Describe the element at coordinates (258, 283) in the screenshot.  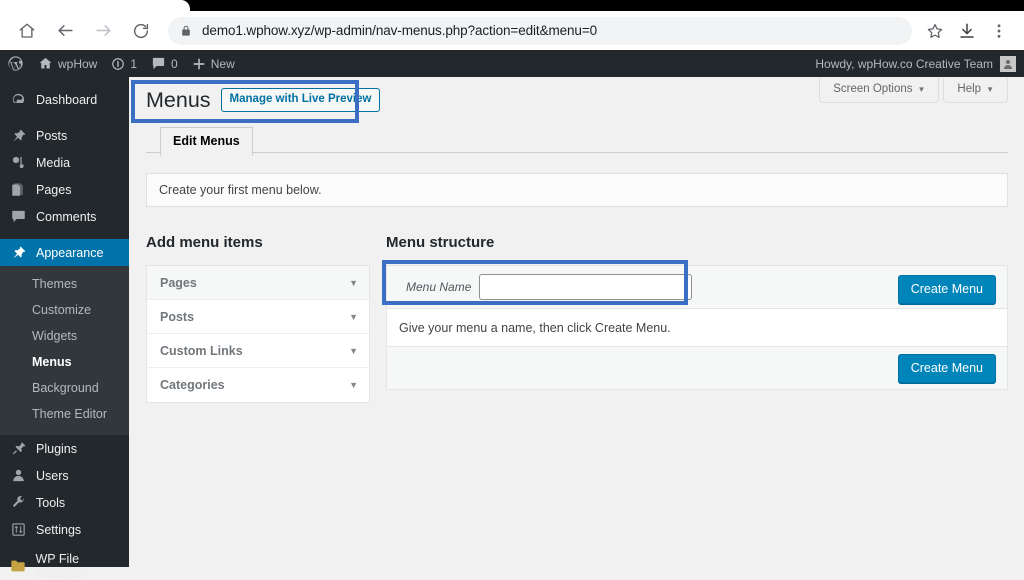
I see `accordion-panel-pages: Pages ▼` at that location.